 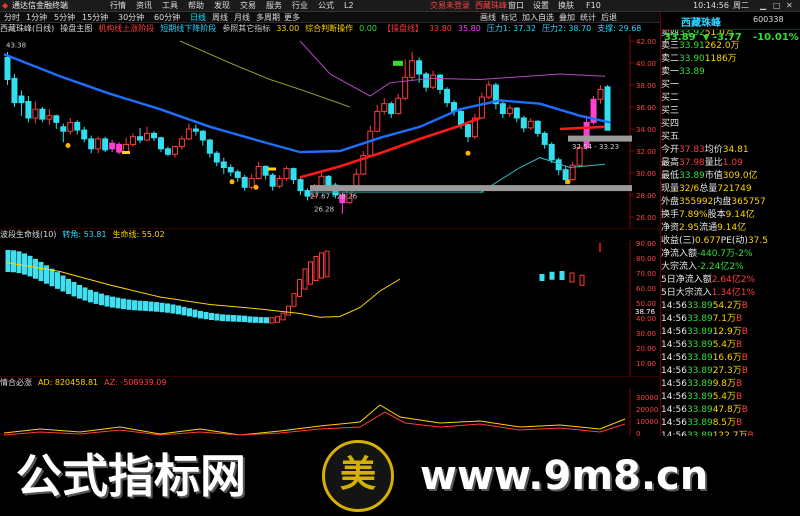 What do you see at coordinates (196, 5) in the screenshot?
I see `menu-item-3: 帮助` at bounding box center [196, 5].